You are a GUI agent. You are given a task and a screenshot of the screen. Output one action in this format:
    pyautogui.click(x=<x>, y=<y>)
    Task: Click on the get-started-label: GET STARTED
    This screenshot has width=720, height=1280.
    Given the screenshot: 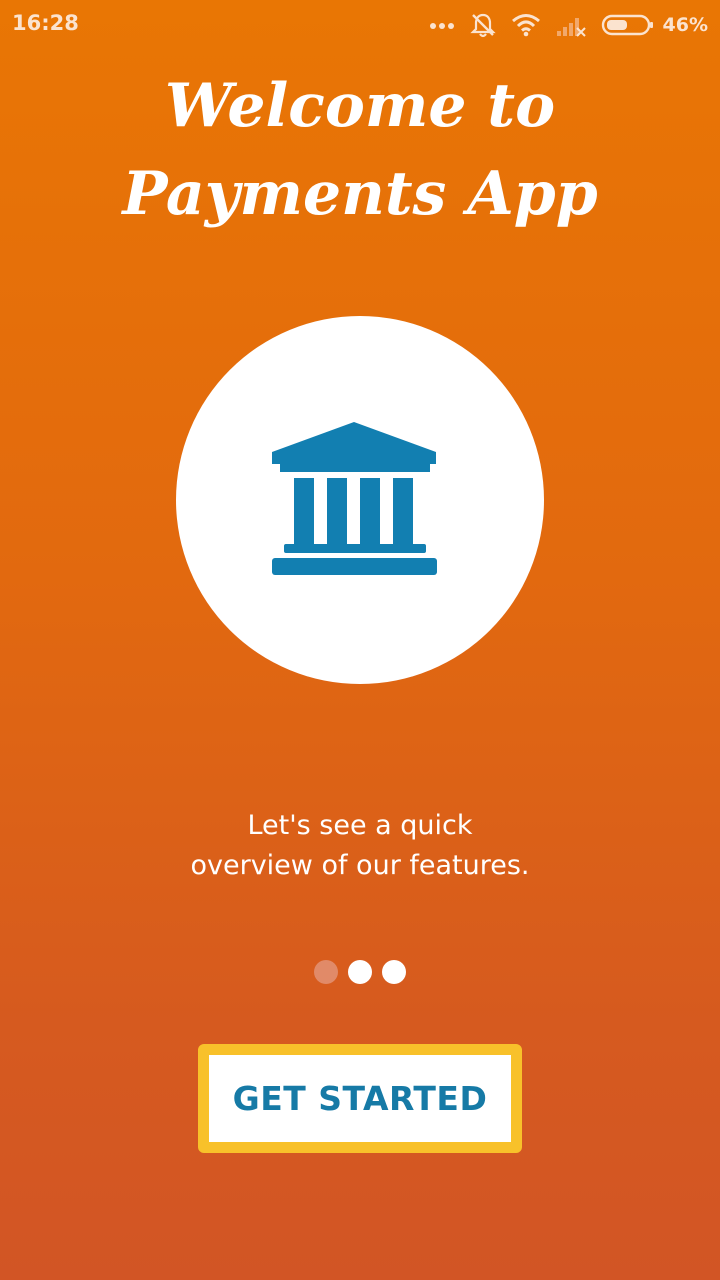 What is the action you would take?
    pyautogui.click(x=360, y=1098)
    